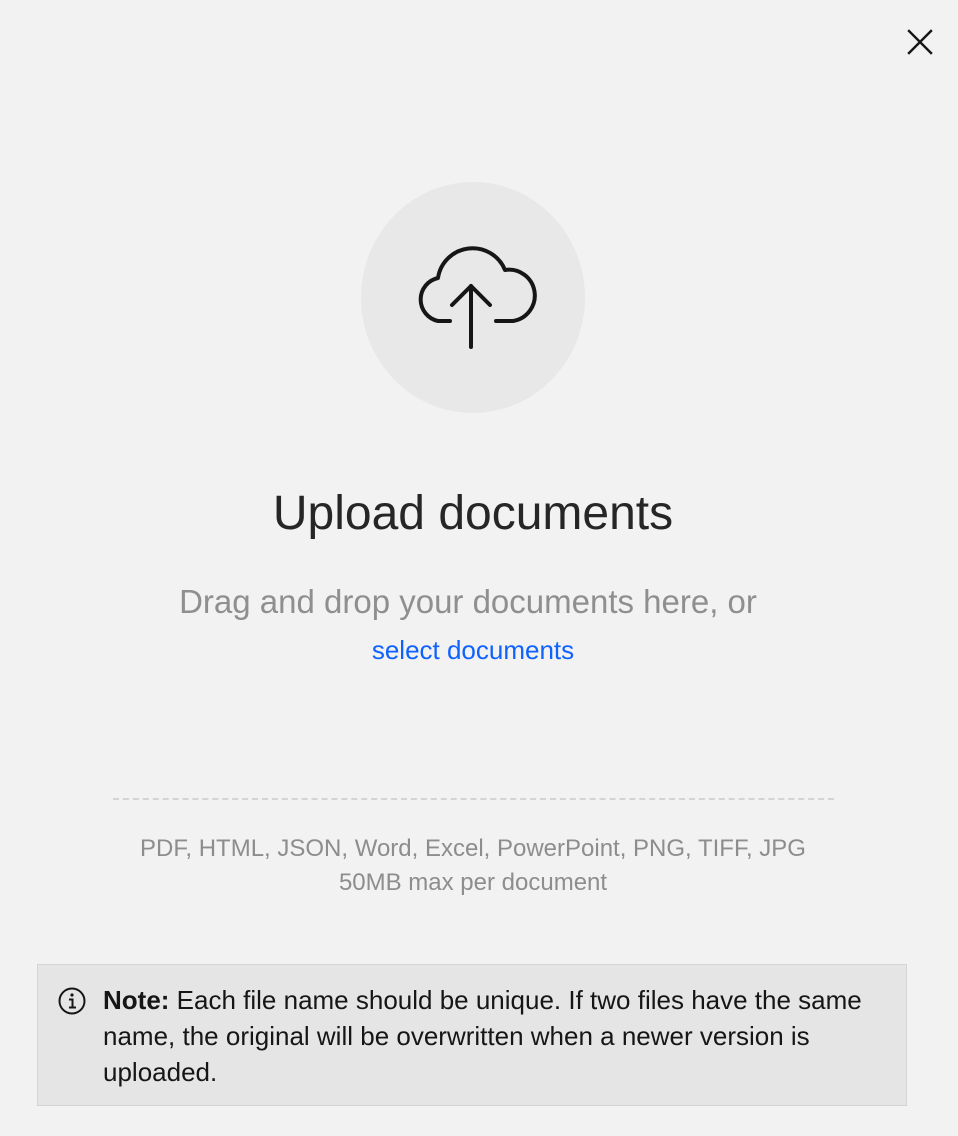 This screenshot has width=958, height=1136. I want to click on max-size-info: 50MB max per document, so click(473, 882).